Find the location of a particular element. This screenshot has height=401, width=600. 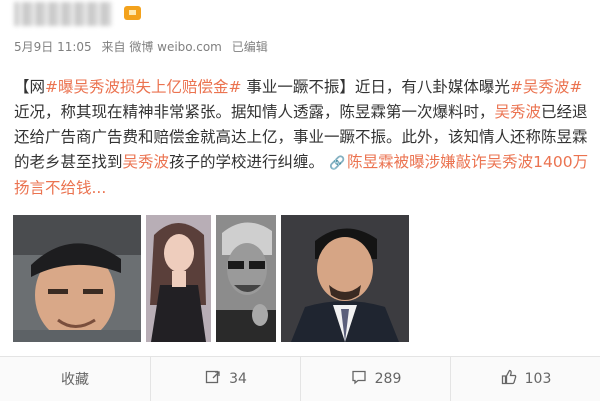

like-button: 103 is located at coordinates (525, 379).